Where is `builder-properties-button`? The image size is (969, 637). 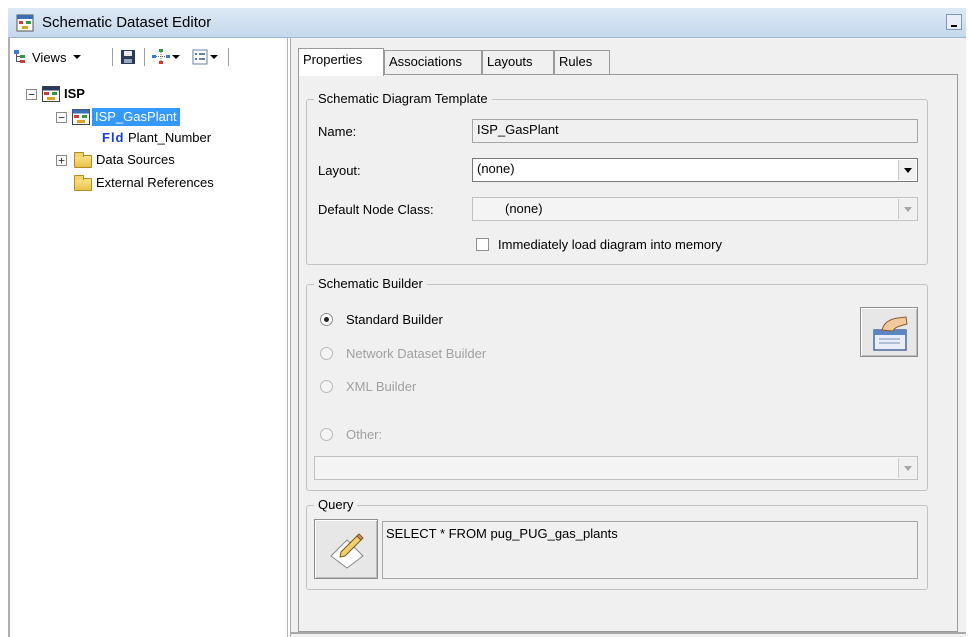 builder-properties-button is located at coordinates (889, 332).